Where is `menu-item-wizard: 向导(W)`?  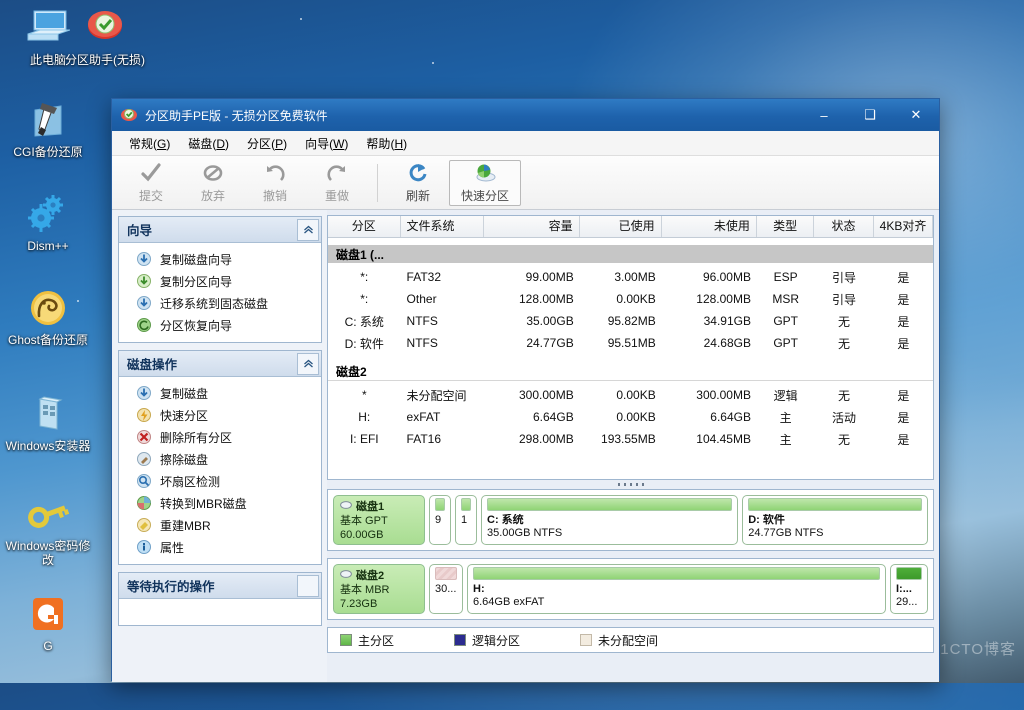 menu-item-wizard: 向导(W) is located at coordinates (326, 143).